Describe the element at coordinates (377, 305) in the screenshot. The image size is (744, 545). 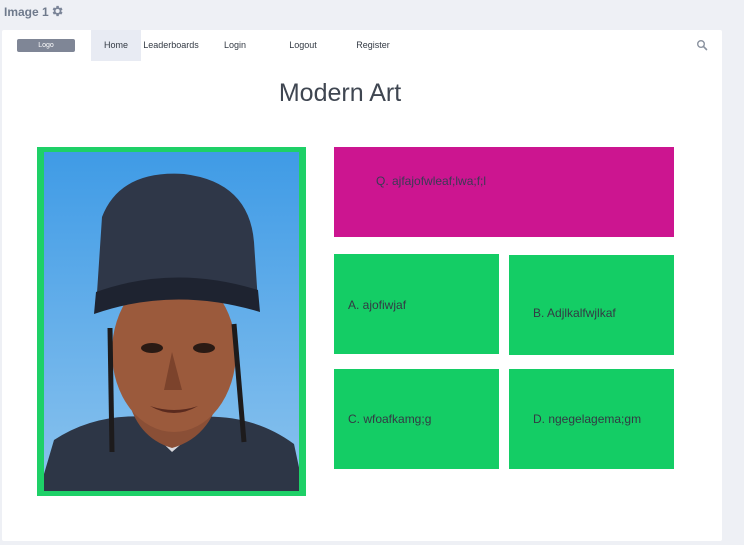
I see `answer-label: A. ajofiwjaf` at that location.